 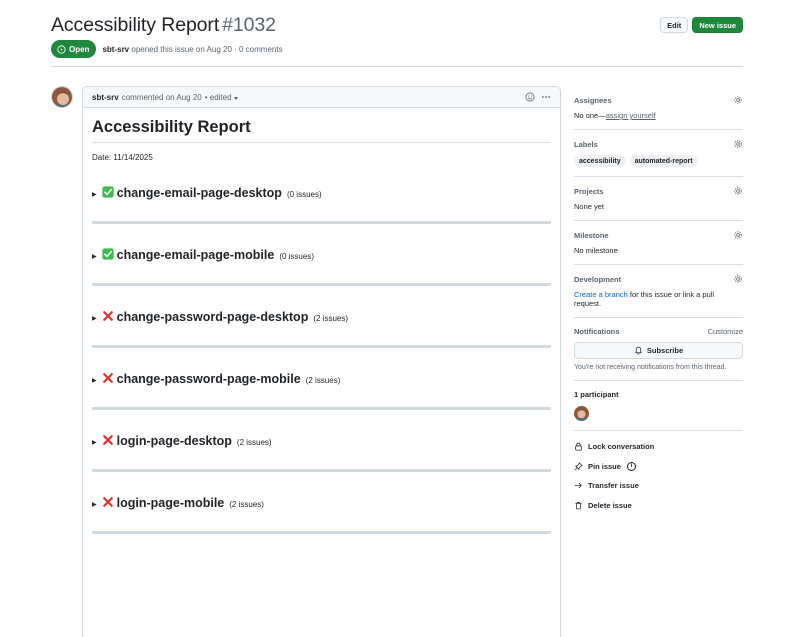 I want to click on report-section: ▶ change-password-page-mobile (2 issues), so click(x=321, y=390).